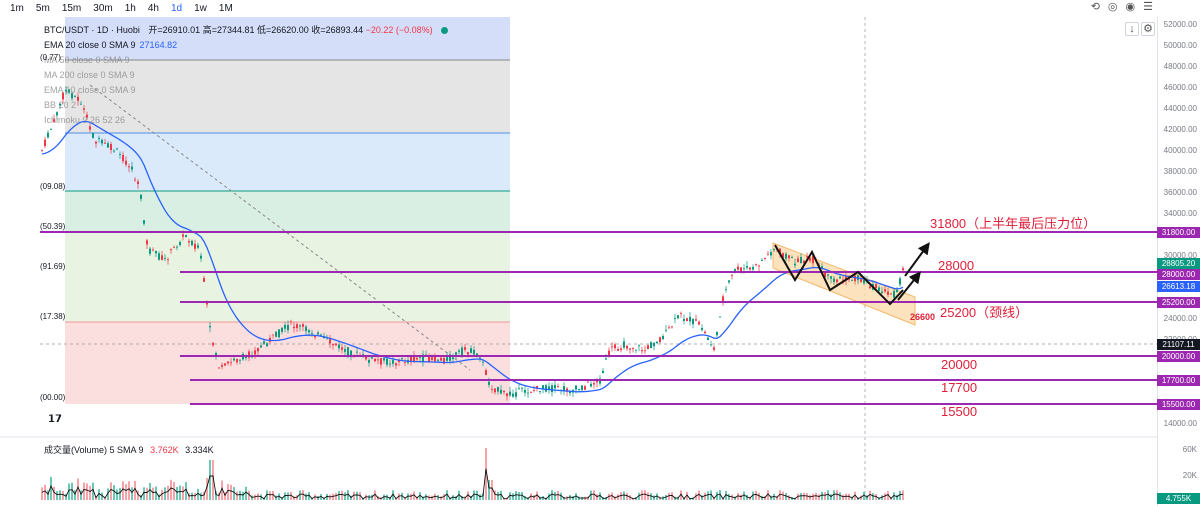 The height and width of the screenshot is (506, 1200). Describe the element at coordinates (226, 8) in the screenshot. I see `timeframe-1M: 1M` at that location.